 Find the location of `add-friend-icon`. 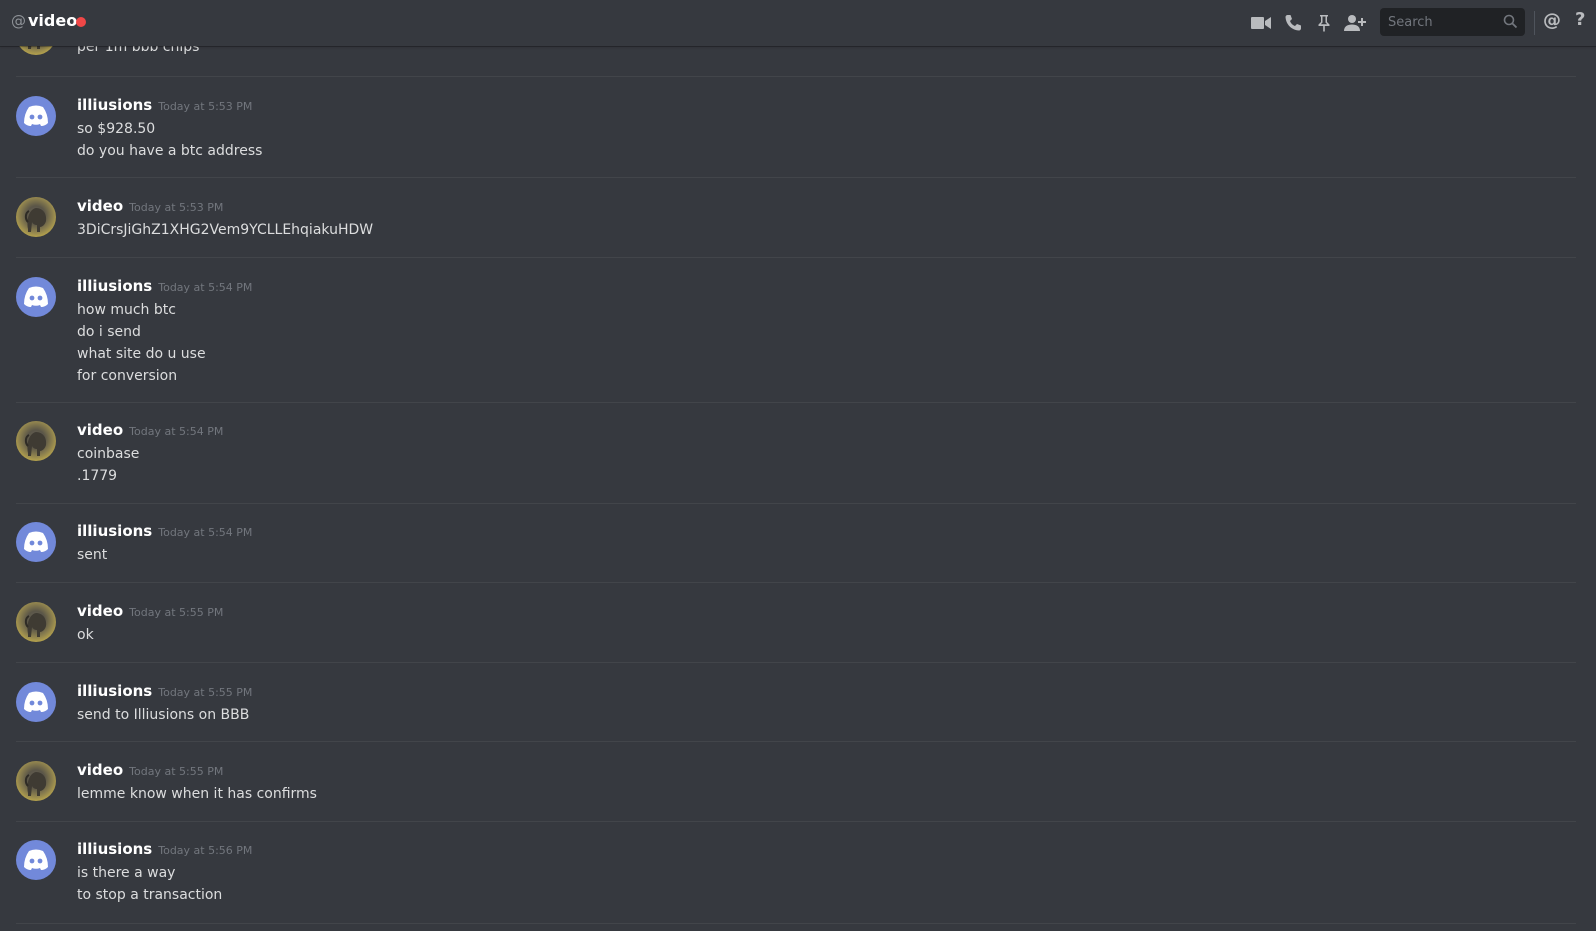

add-friend-icon is located at coordinates (1355, 23).